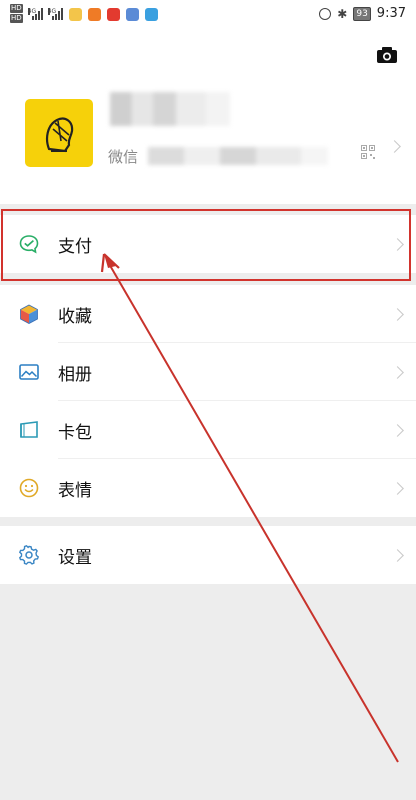  Describe the element at coordinates (391, 13) in the screenshot. I see `clock: 9:37` at that location.